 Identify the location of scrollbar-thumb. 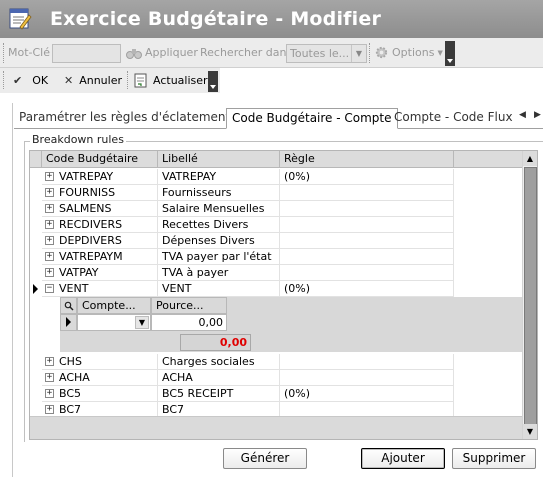
(530, 296).